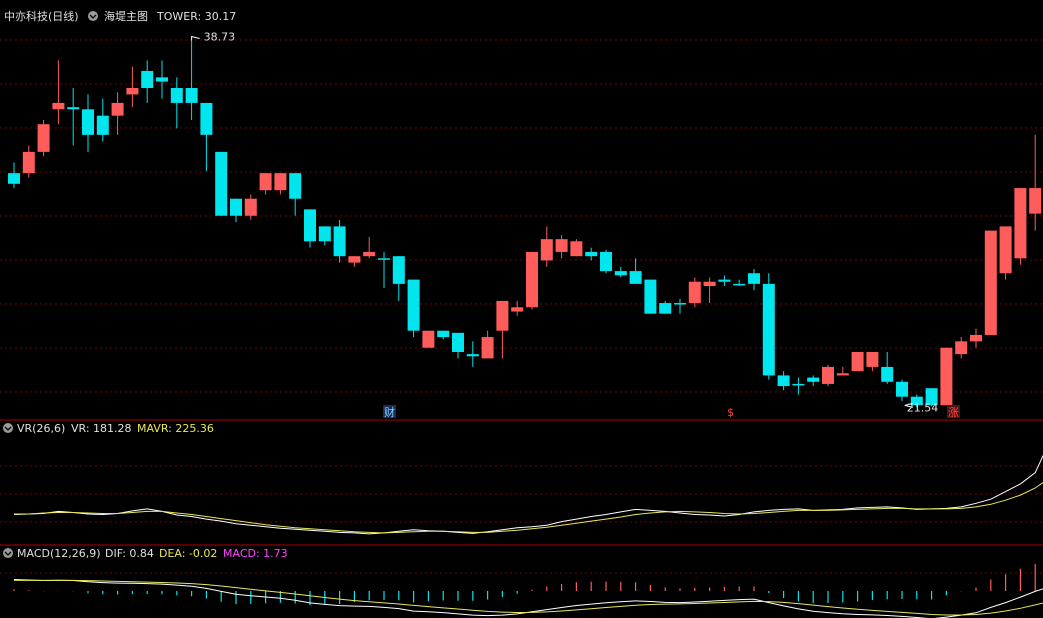 The image size is (1043, 618). I want to click on dea-value: DEA: -0.02, so click(188, 553).